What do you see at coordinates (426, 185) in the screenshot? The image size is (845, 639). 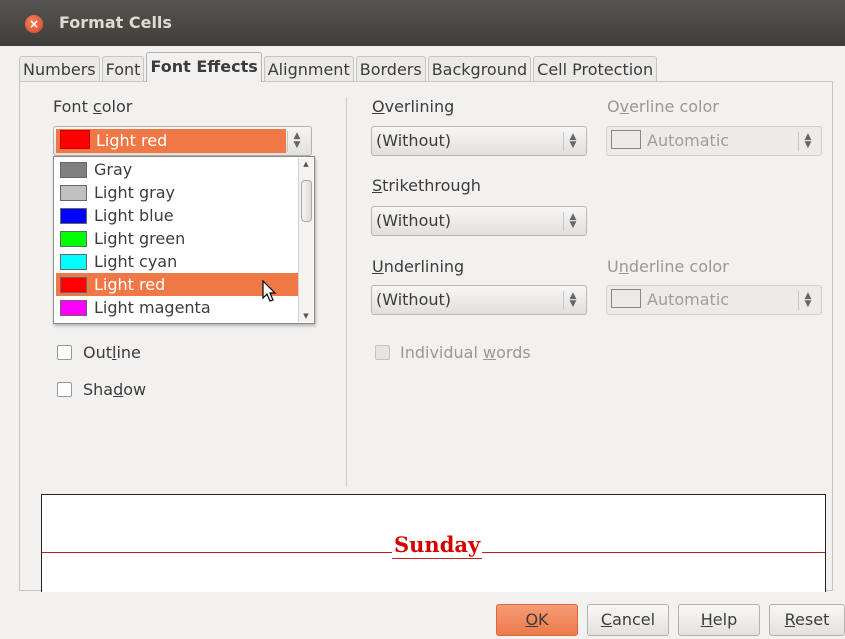 I see `strikethrough-label: Strikethrough` at bounding box center [426, 185].